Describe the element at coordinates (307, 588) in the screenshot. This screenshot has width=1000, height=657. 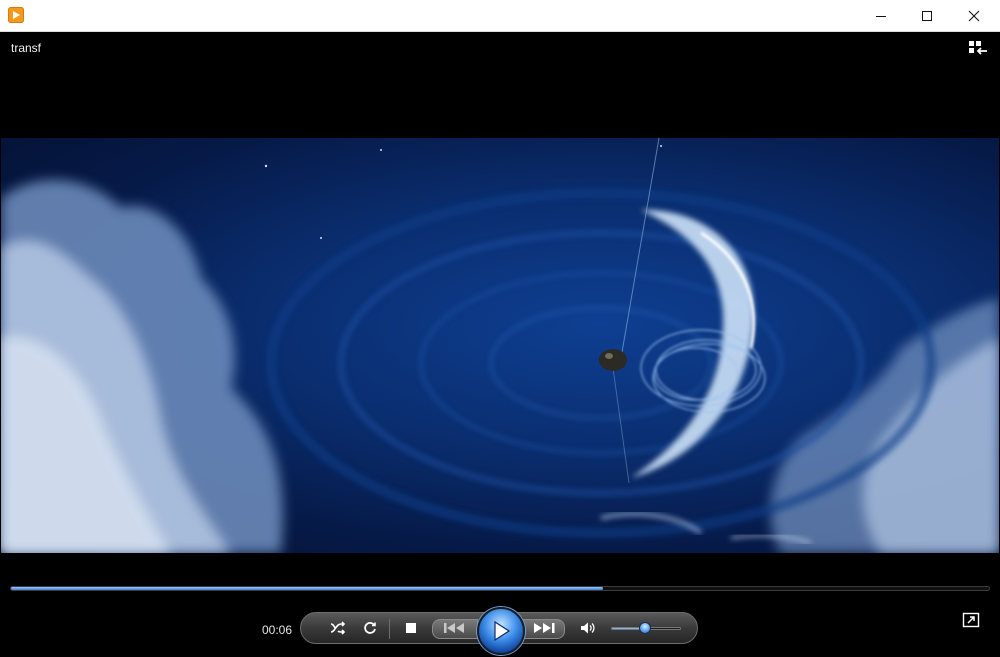
I see `seek-progress` at that location.